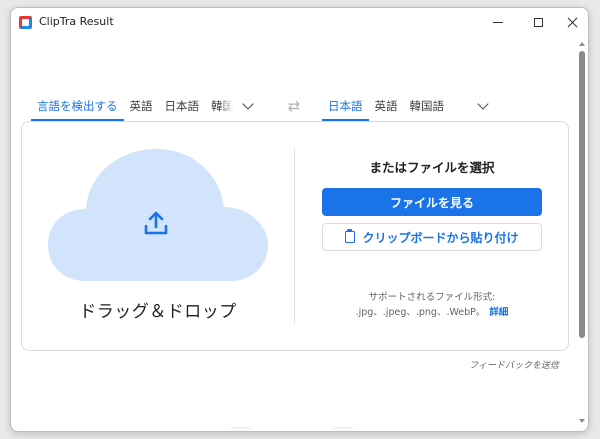  What do you see at coordinates (582, 421) in the screenshot?
I see `scroll-down-icon` at bounding box center [582, 421].